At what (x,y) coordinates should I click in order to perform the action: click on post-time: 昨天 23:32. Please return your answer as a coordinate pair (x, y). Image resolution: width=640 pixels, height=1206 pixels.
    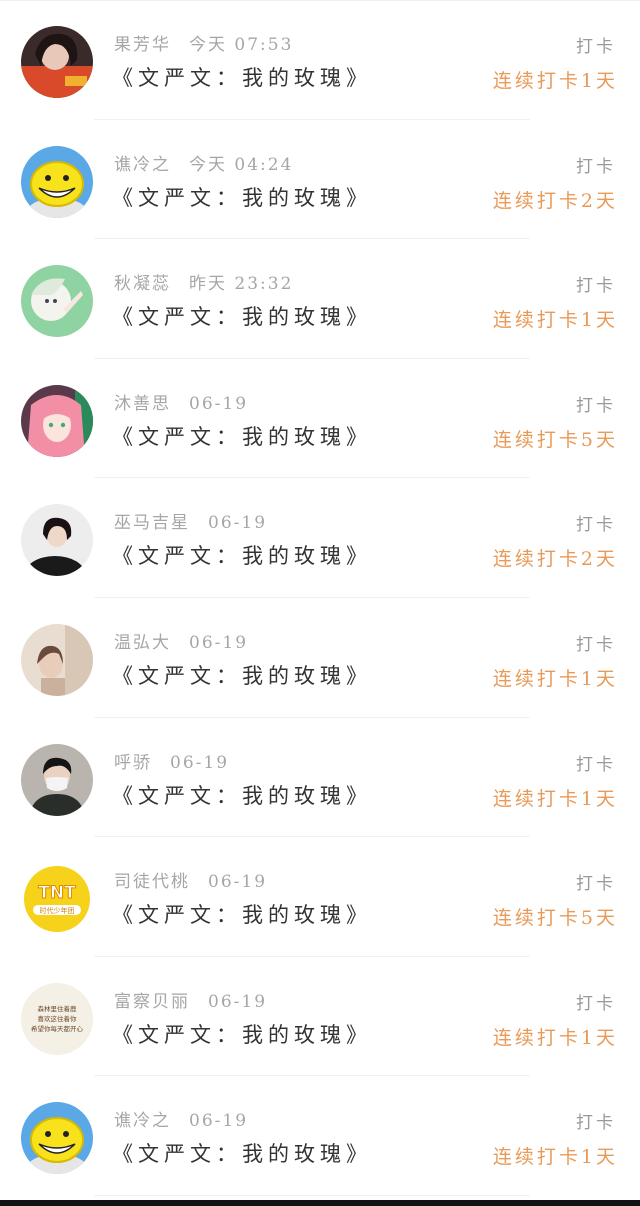
    Looking at the image, I should click on (241, 284).